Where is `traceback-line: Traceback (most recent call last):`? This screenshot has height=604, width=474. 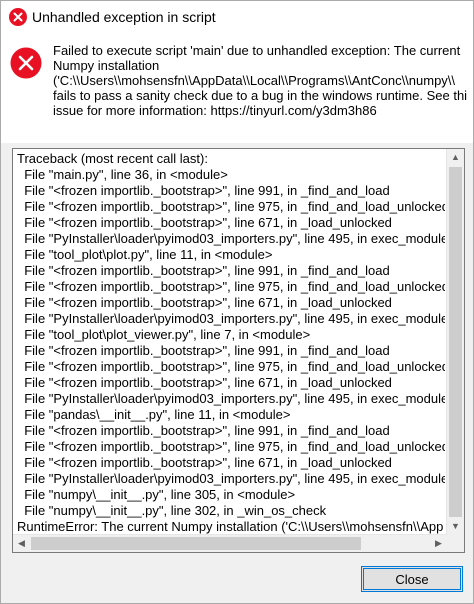
traceback-line: Traceback (most recent call last): is located at coordinates (112, 158).